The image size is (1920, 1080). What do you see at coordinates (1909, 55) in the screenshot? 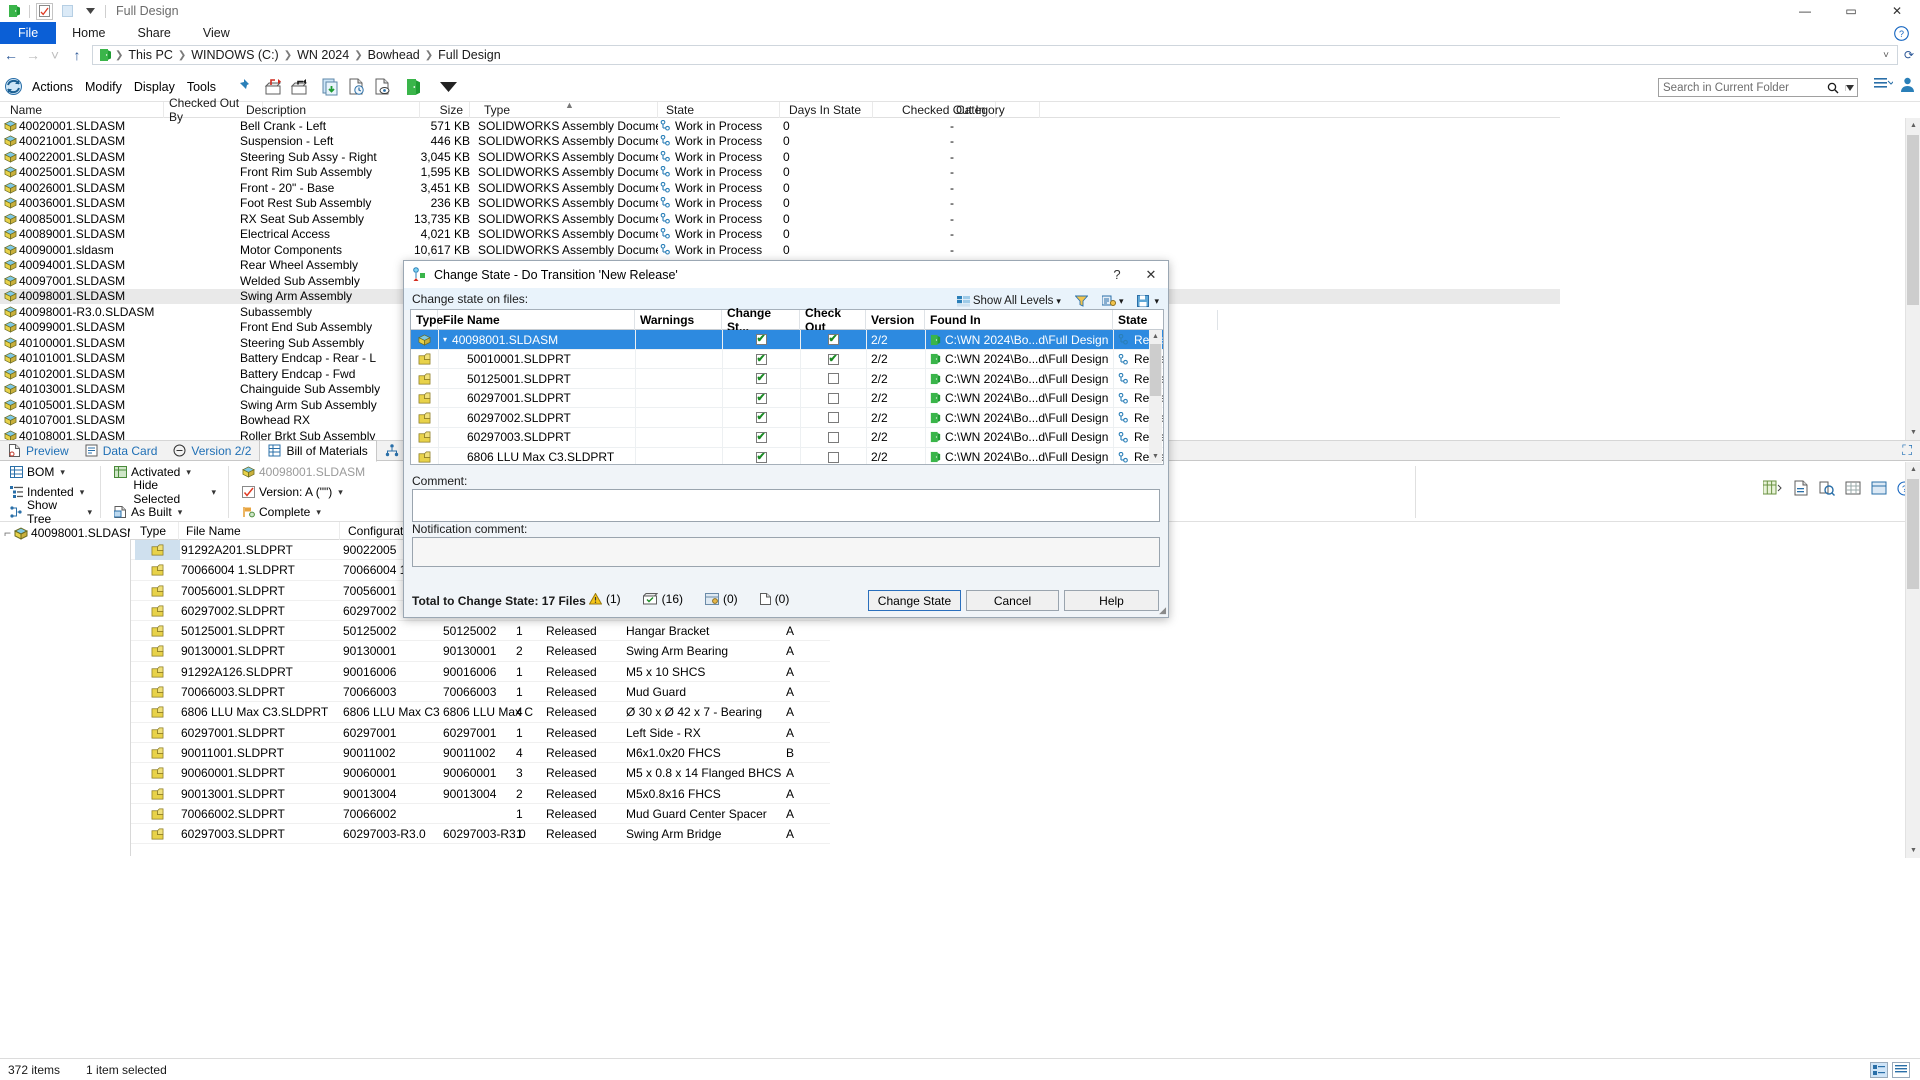
I see `refresh-button: ⟳` at bounding box center [1909, 55].